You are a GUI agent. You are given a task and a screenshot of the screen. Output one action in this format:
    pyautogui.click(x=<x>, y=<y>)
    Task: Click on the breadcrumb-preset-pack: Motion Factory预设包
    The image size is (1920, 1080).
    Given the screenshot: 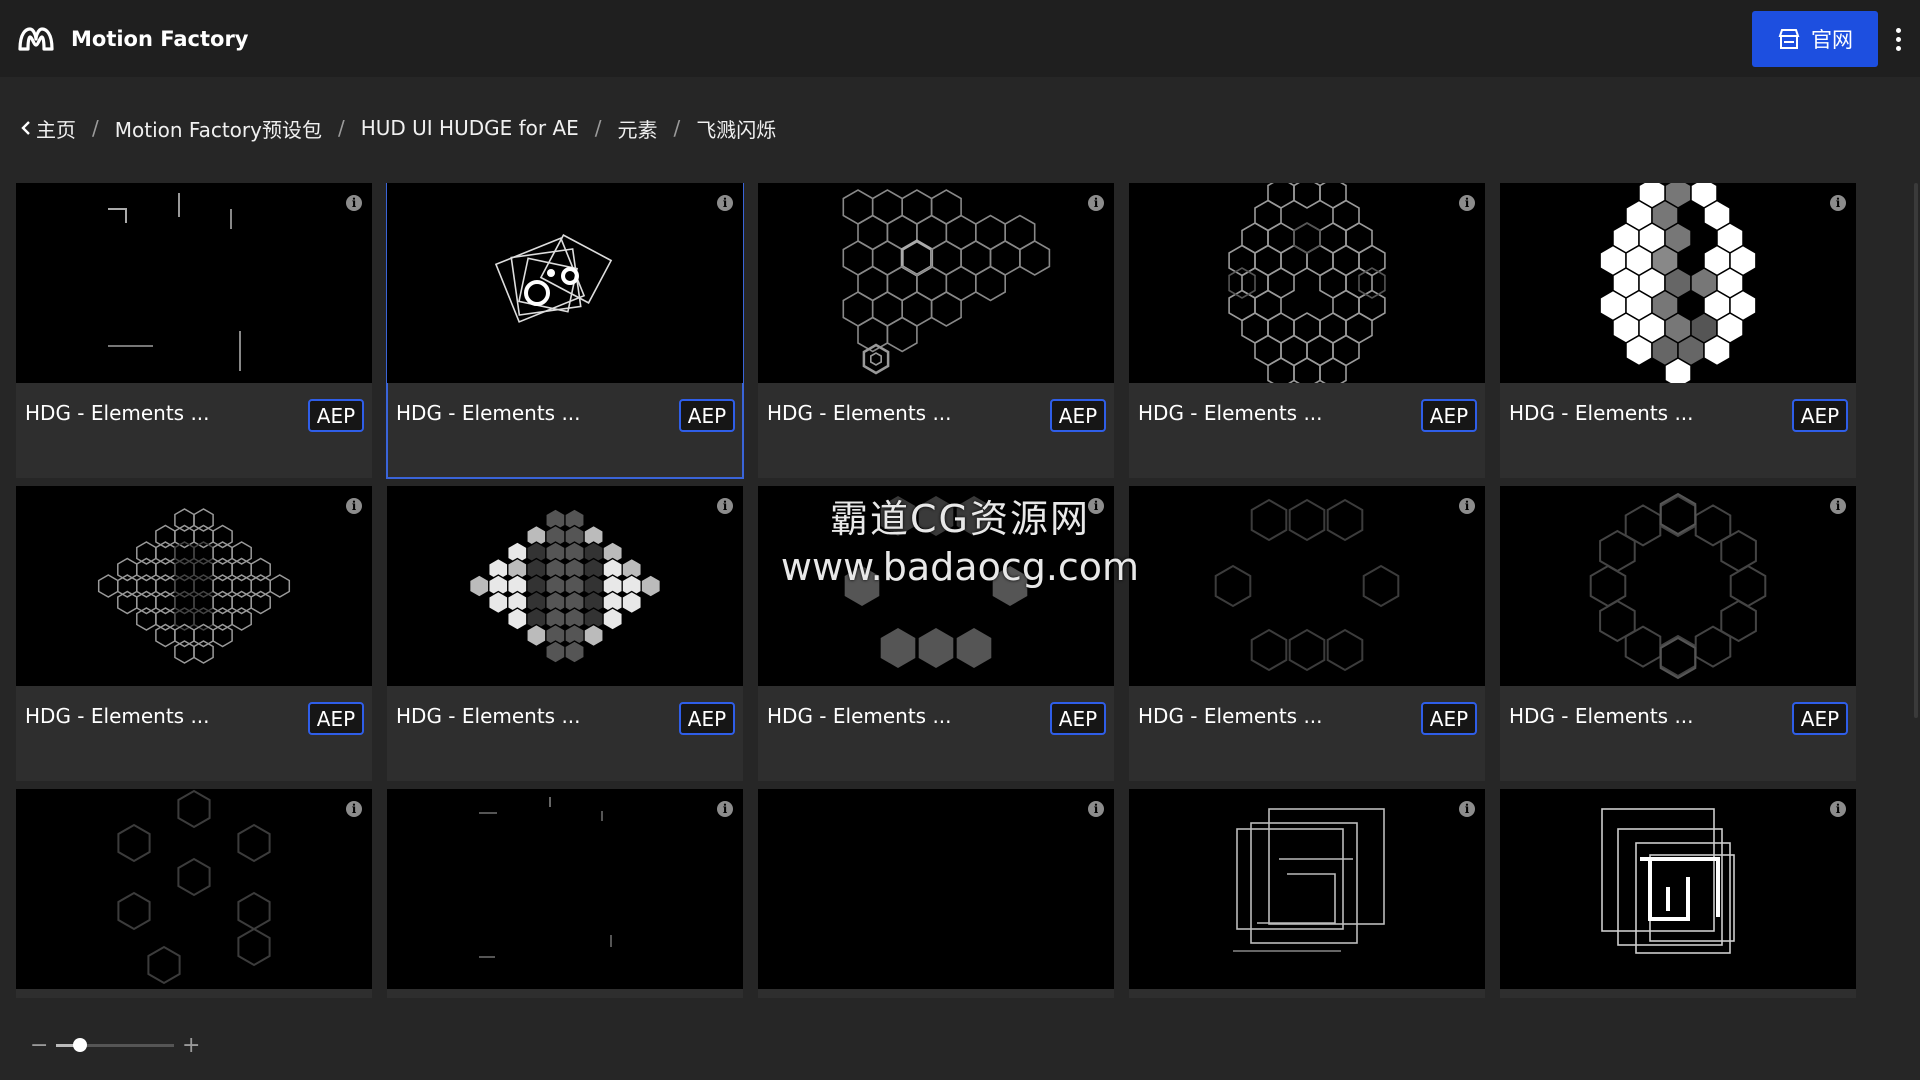 What is the action you would take?
    pyautogui.click(x=218, y=128)
    